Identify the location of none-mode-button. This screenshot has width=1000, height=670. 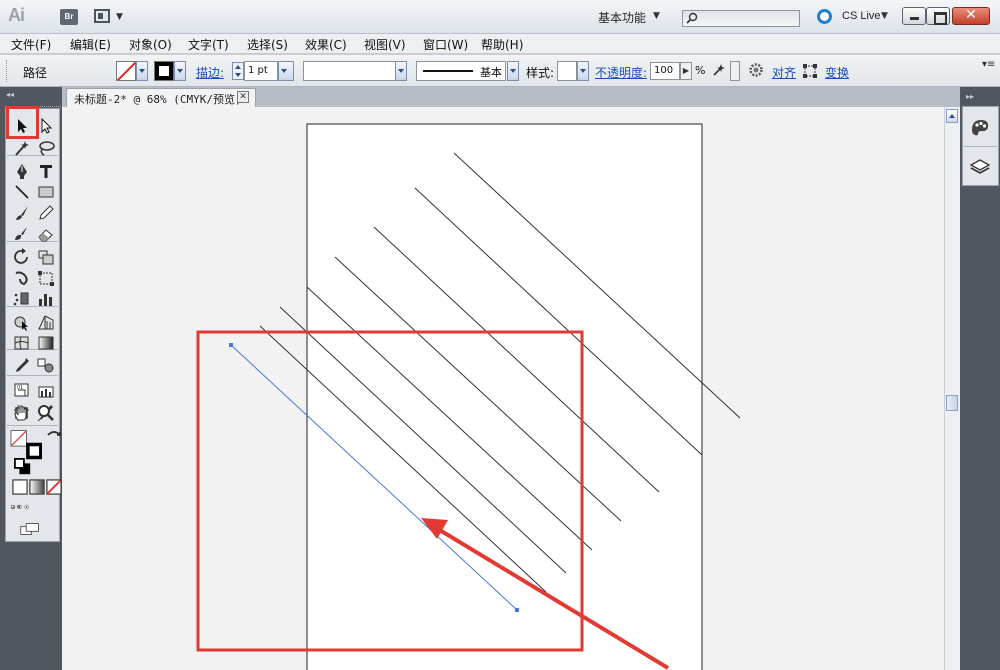
(53, 486).